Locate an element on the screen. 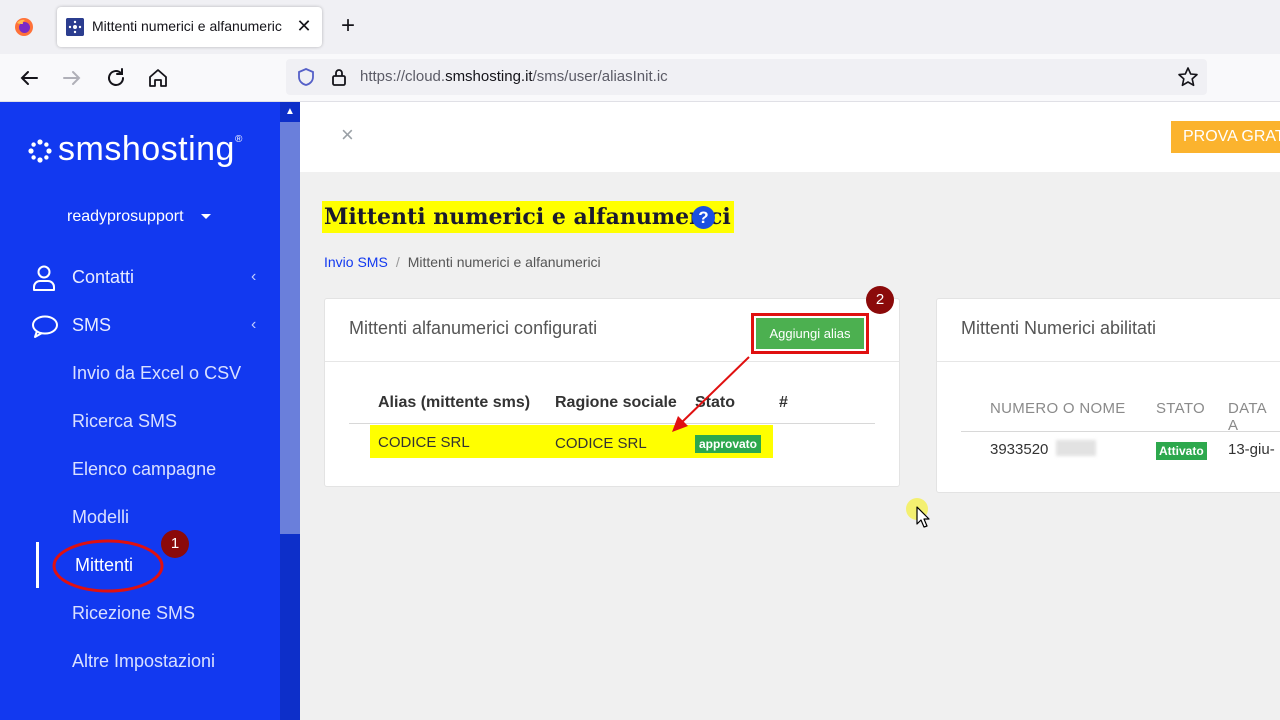 The width and height of the screenshot is (1280, 720). active-tab: Mittenti numerici e alfanumeric ✕ is located at coordinates (189, 27).